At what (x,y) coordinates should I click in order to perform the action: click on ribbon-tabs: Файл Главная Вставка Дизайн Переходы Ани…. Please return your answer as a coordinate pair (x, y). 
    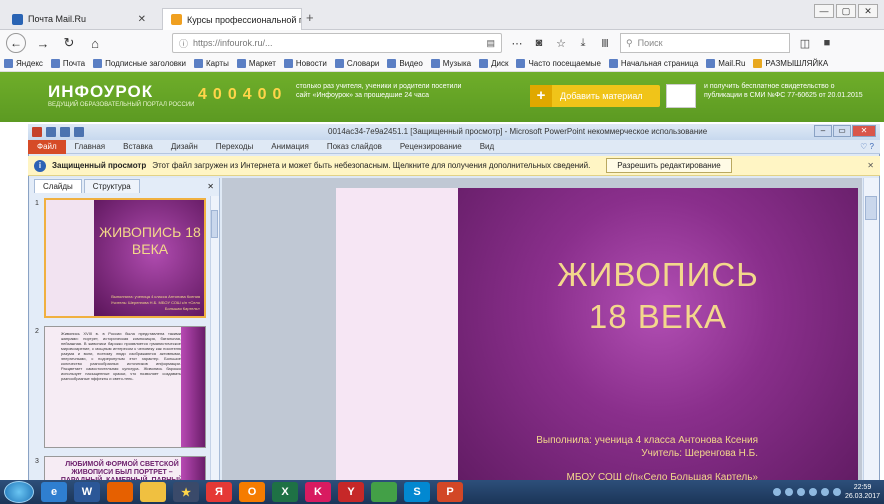
    Looking at the image, I should click on (454, 146).